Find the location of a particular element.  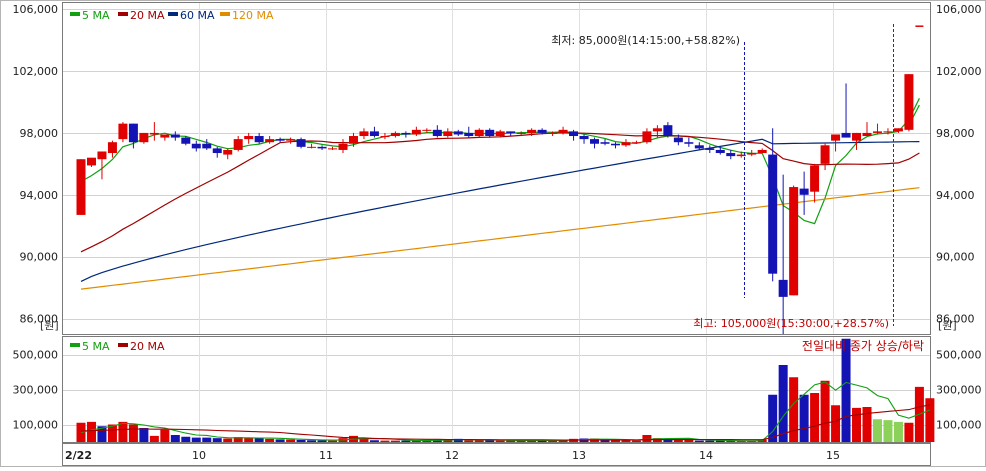

legend-5ma: 5 MA is located at coordinates (96, 15).